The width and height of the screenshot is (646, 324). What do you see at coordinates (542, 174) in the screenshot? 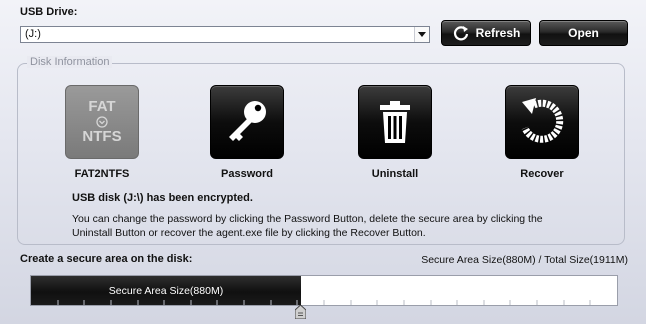
I see `recover-label: Recover` at bounding box center [542, 174].